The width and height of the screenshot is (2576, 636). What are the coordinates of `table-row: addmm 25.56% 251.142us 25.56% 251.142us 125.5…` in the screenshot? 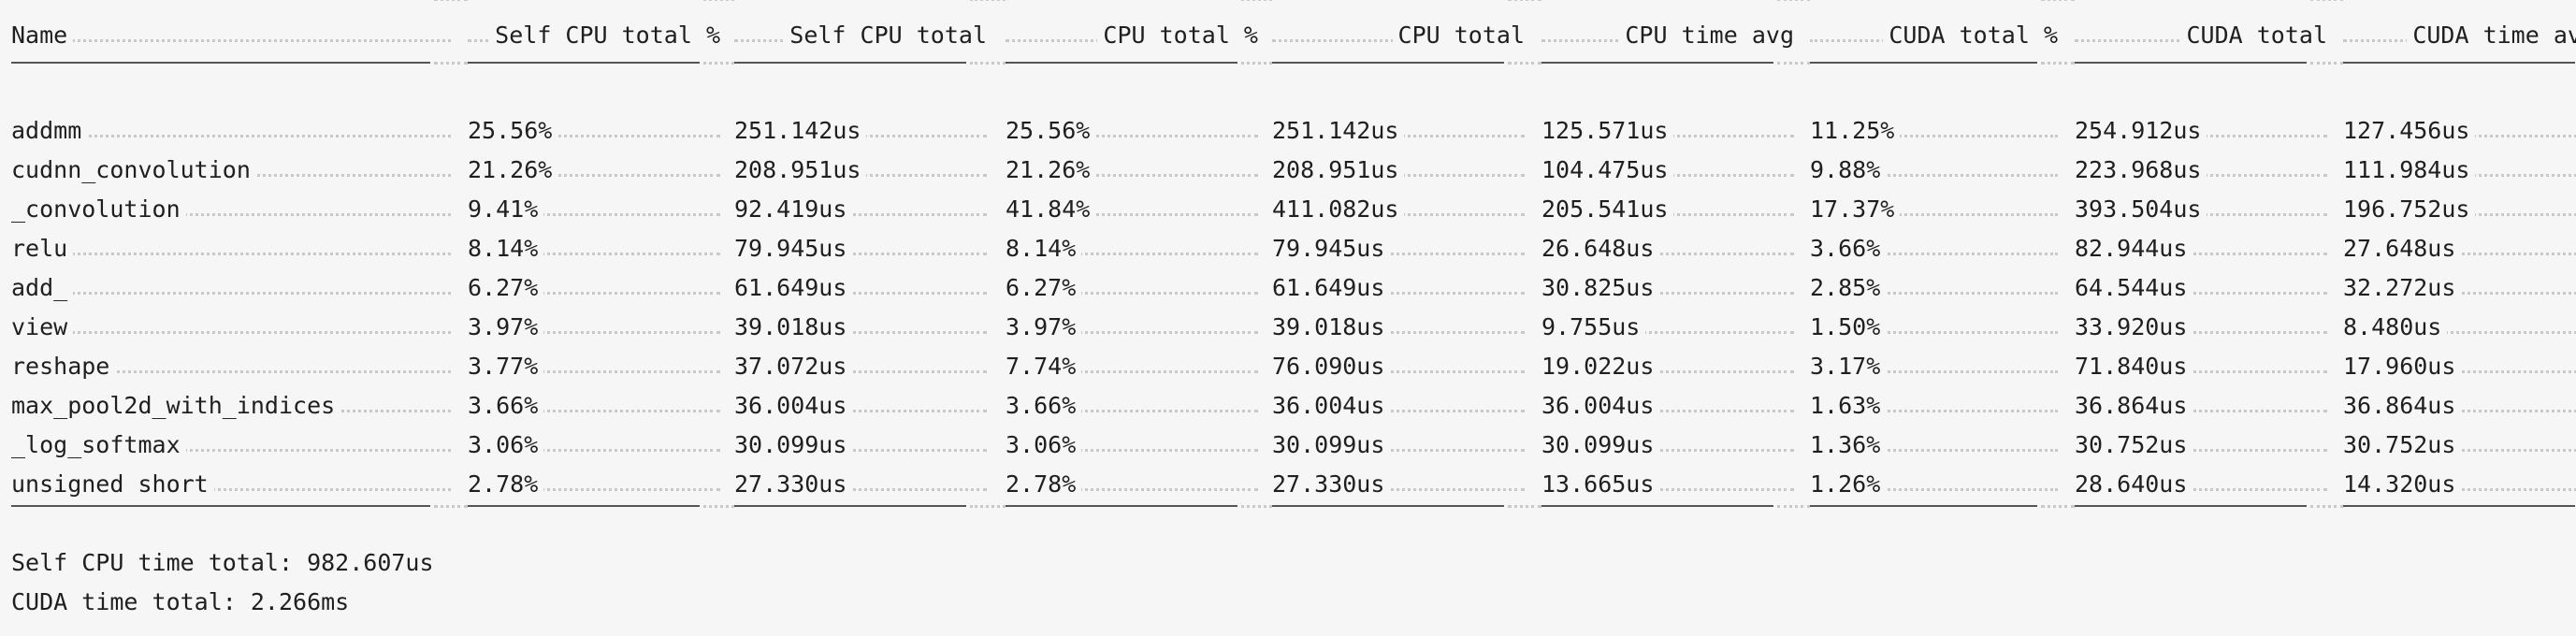 It's located at (1288, 131).